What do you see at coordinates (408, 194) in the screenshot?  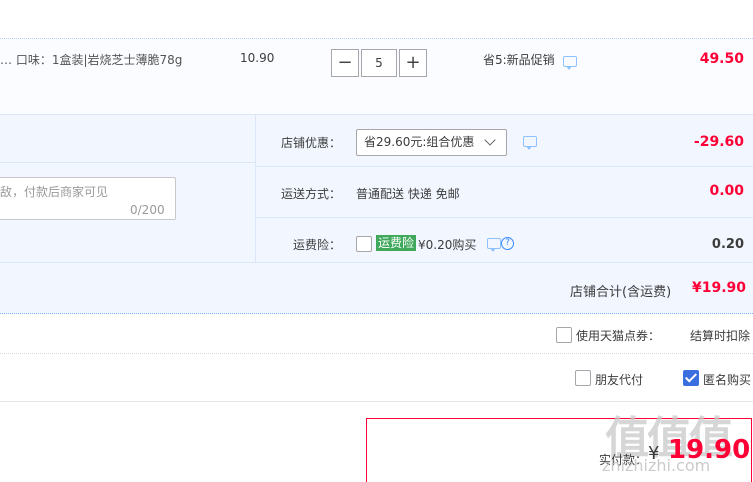 I see `shipping-method: 普通配送 快递 免邮` at bounding box center [408, 194].